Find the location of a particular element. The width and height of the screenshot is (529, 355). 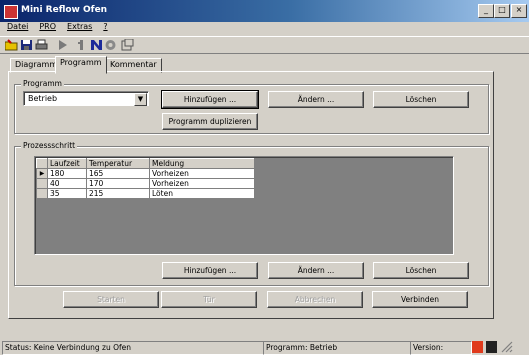

connect-label: Verbinden is located at coordinates (420, 299).